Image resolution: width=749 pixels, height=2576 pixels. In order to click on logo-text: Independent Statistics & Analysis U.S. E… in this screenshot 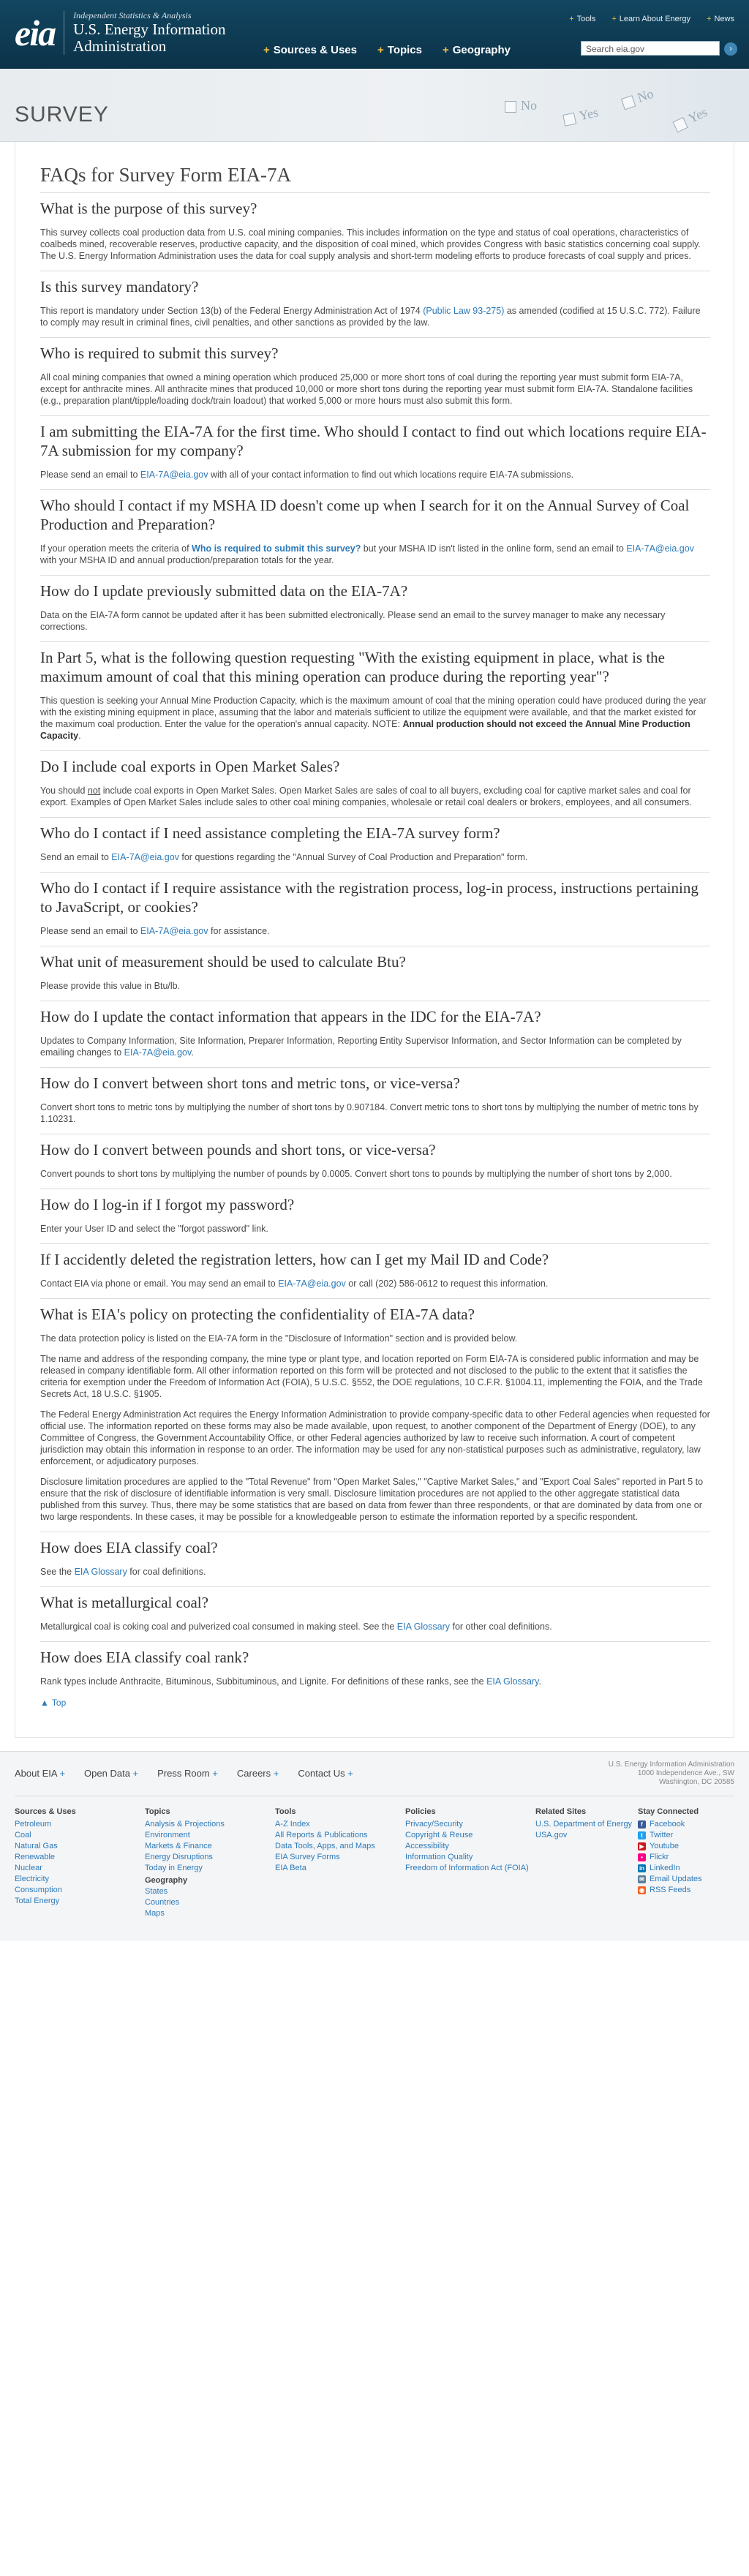, I will do `click(149, 32)`.